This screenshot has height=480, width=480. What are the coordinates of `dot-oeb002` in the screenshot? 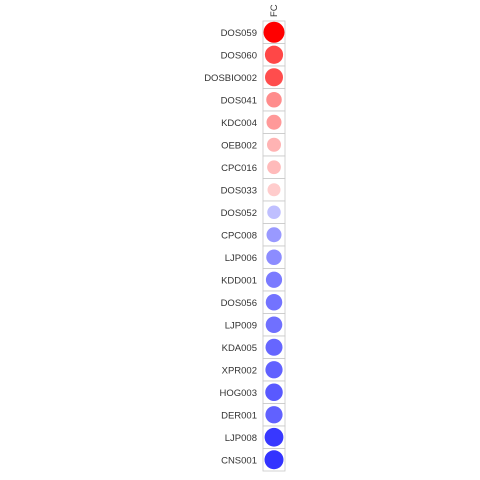 It's located at (274, 144).